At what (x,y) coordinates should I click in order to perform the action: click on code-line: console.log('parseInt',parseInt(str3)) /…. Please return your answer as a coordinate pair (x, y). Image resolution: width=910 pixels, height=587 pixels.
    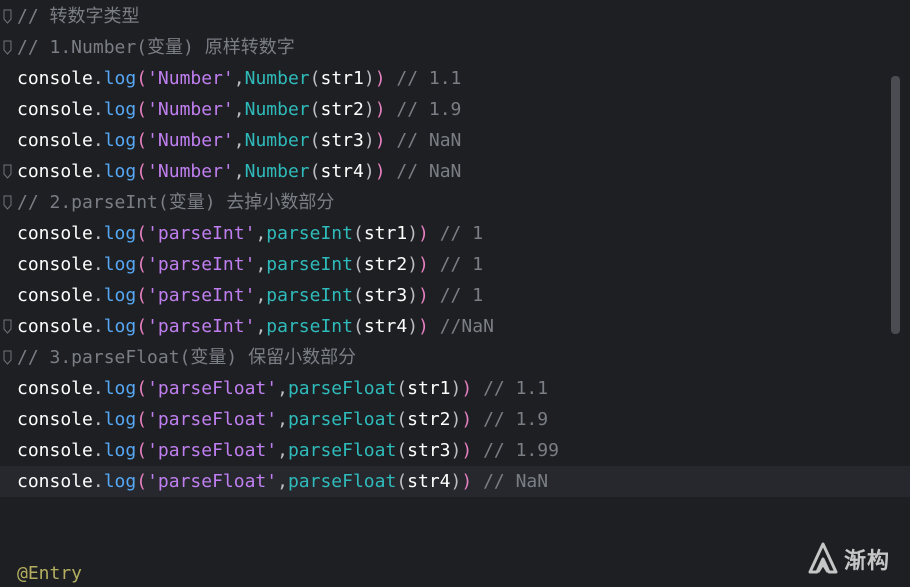
    Looking at the image, I should click on (455, 295).